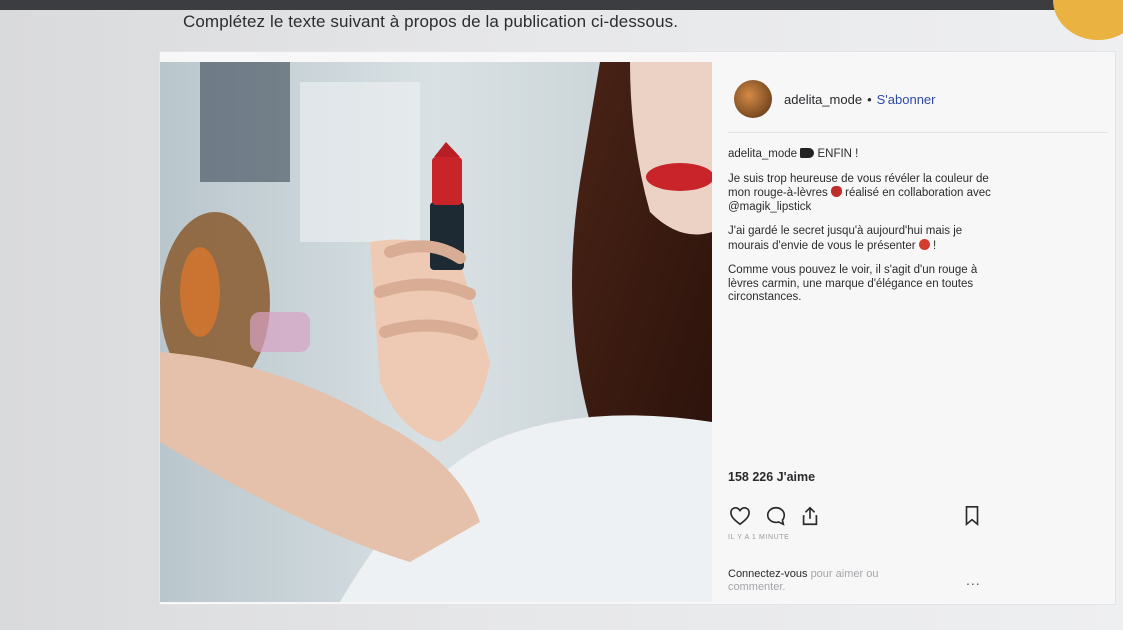  Describe the element at coordinates (823, 581) in the screenshot. I see `login-prompt: Connectez-vous pour aimer ou commenter.` at that location.